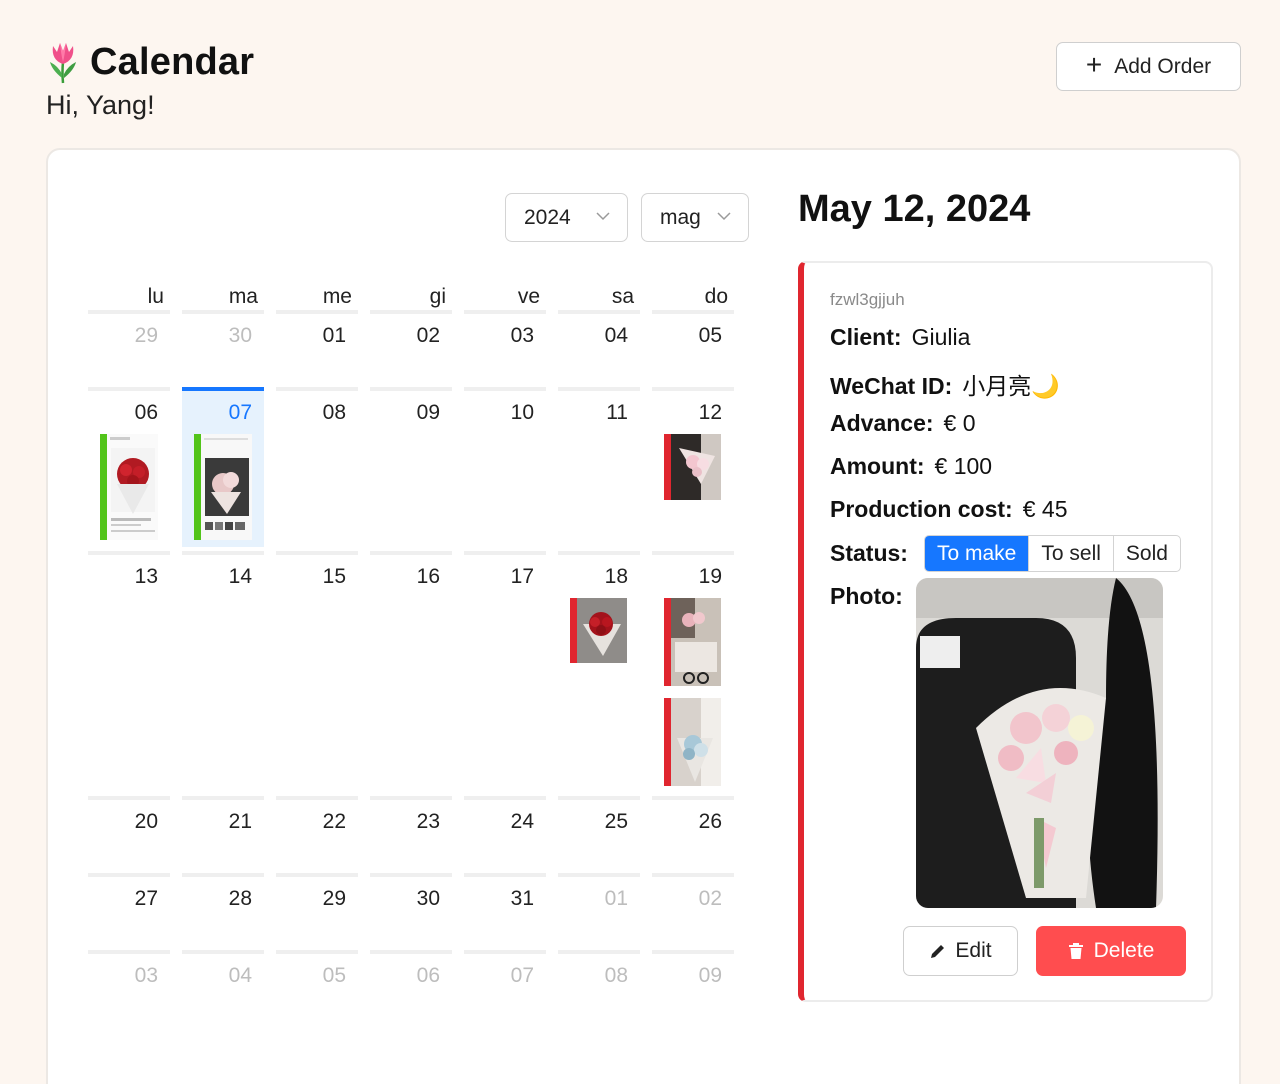 Image resolution: width=1280 pixels, height=1084 pixels. I want to click on day-number: 20, so click(146, 821).